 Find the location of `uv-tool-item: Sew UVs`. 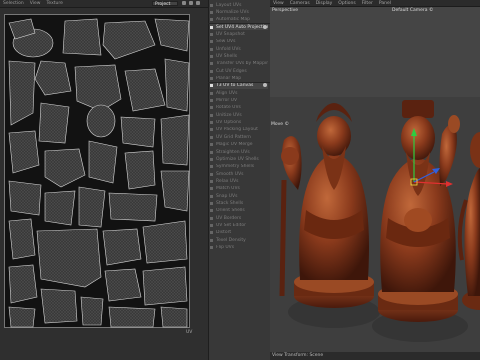

uv-tool-item: Sew UVs is located at coordinates (239, 42).